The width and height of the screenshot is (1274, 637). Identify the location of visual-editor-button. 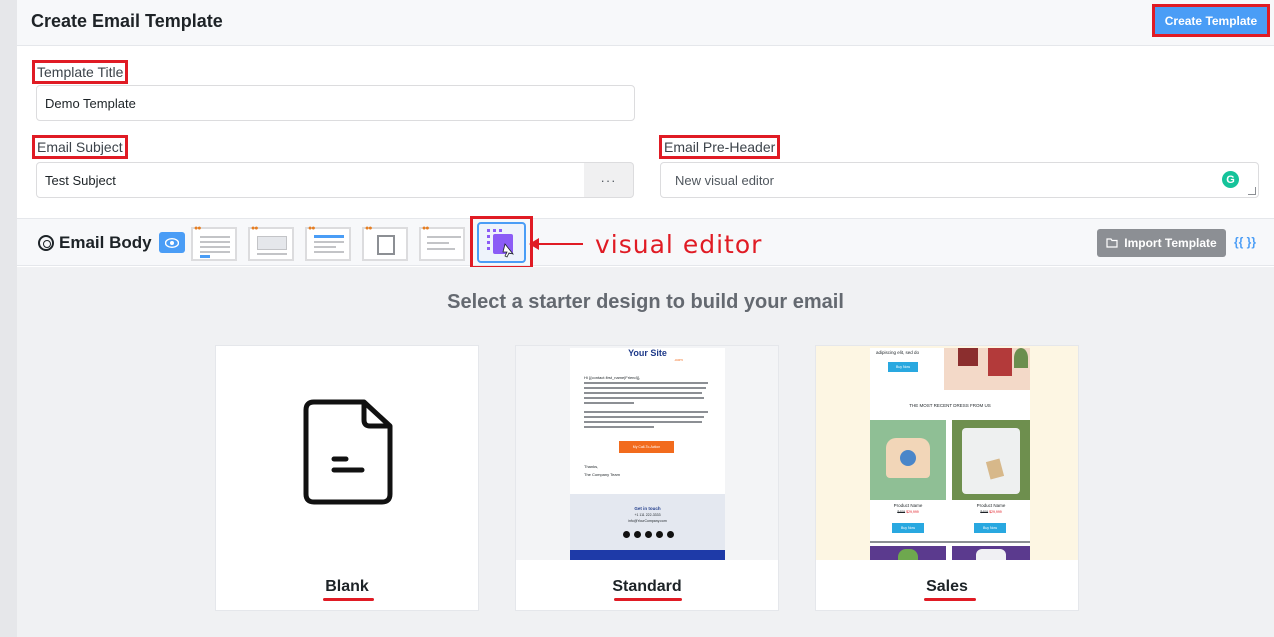
(501, 242).